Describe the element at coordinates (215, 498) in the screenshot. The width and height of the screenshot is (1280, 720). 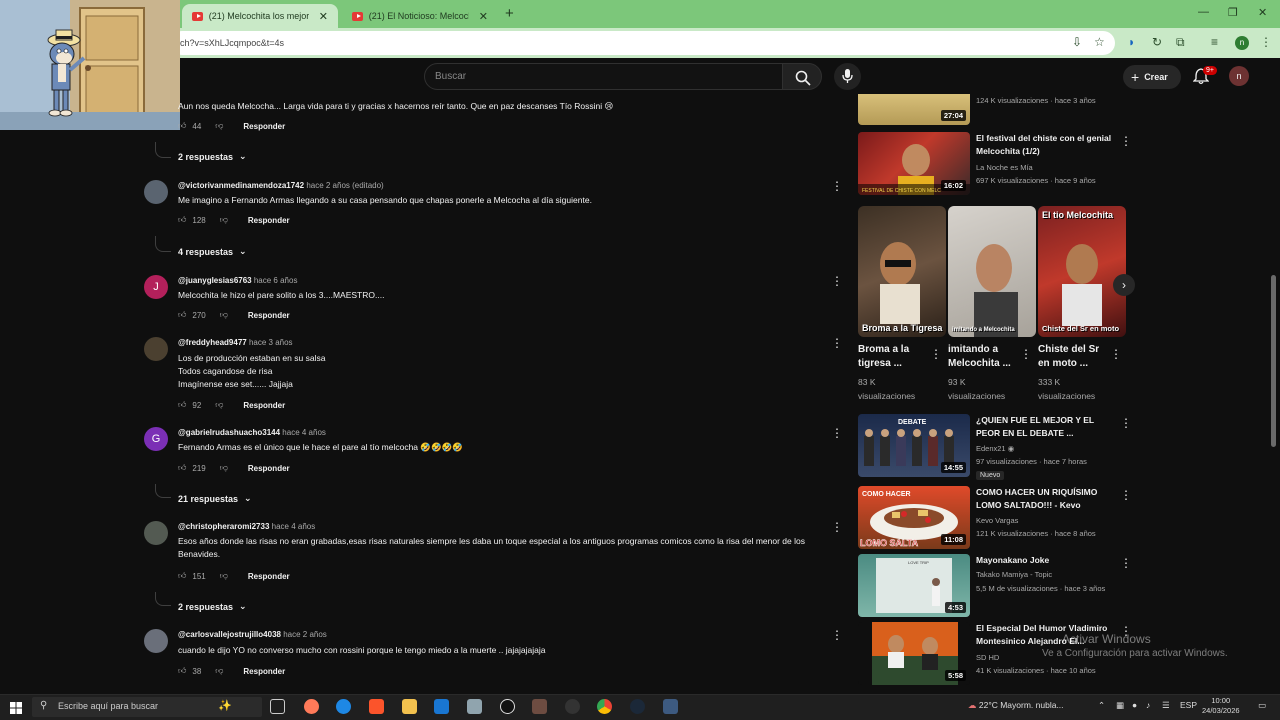
I see `replies-toggle: 21 respuestas ⌄` at that location.